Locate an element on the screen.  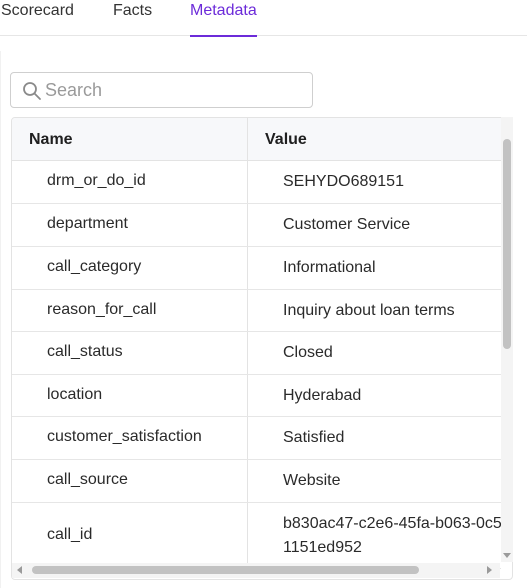
search-icon is located at coordinates (32, 91).